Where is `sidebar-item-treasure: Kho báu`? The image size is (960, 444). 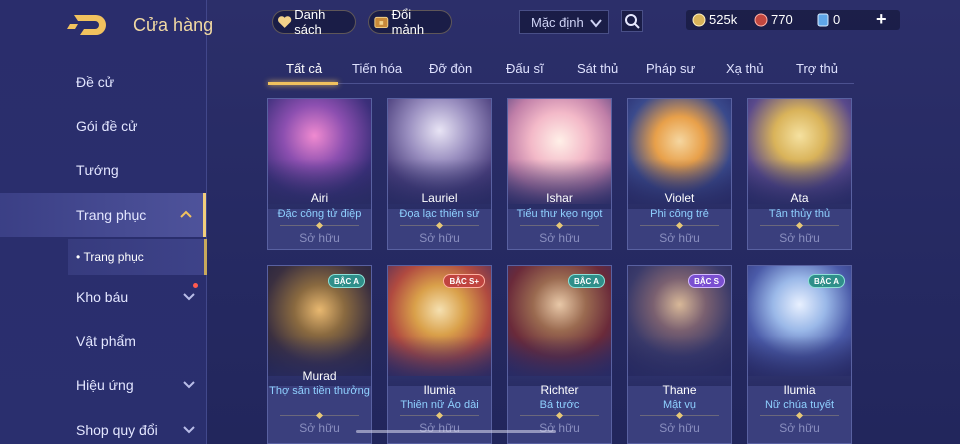
sidebar-item-treasure: Kho báu is located at coordinates (103, 297).